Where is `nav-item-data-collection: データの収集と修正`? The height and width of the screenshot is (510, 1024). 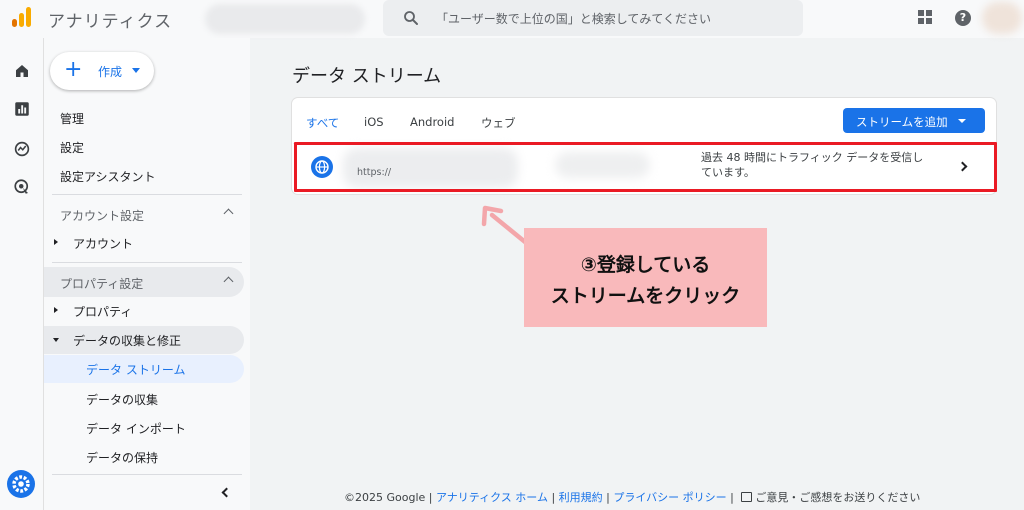 nav-item-data-collection: データの収集と修正 is located at coordinates (127, 340).